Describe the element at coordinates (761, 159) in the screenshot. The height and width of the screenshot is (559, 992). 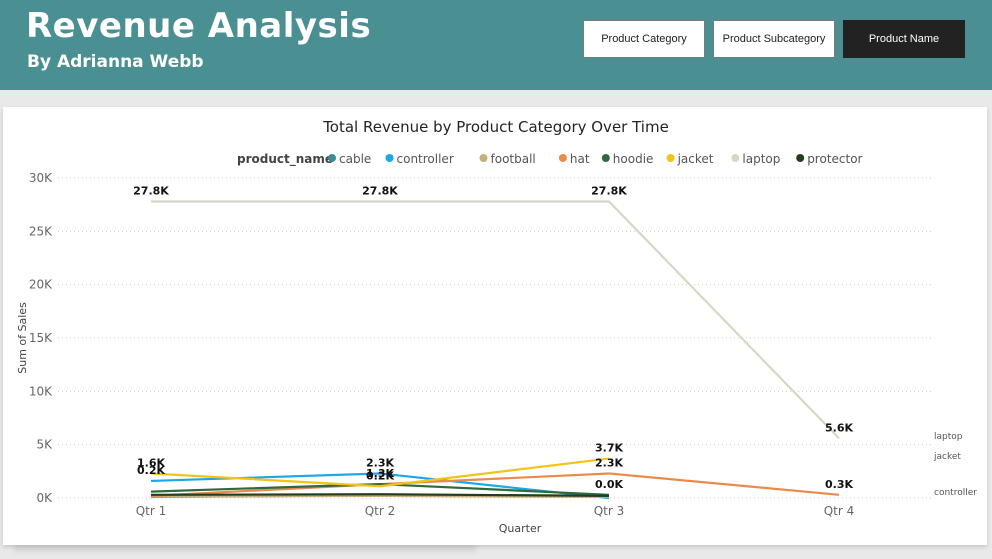
I see `legend-item-laptop: laptop` at that location.